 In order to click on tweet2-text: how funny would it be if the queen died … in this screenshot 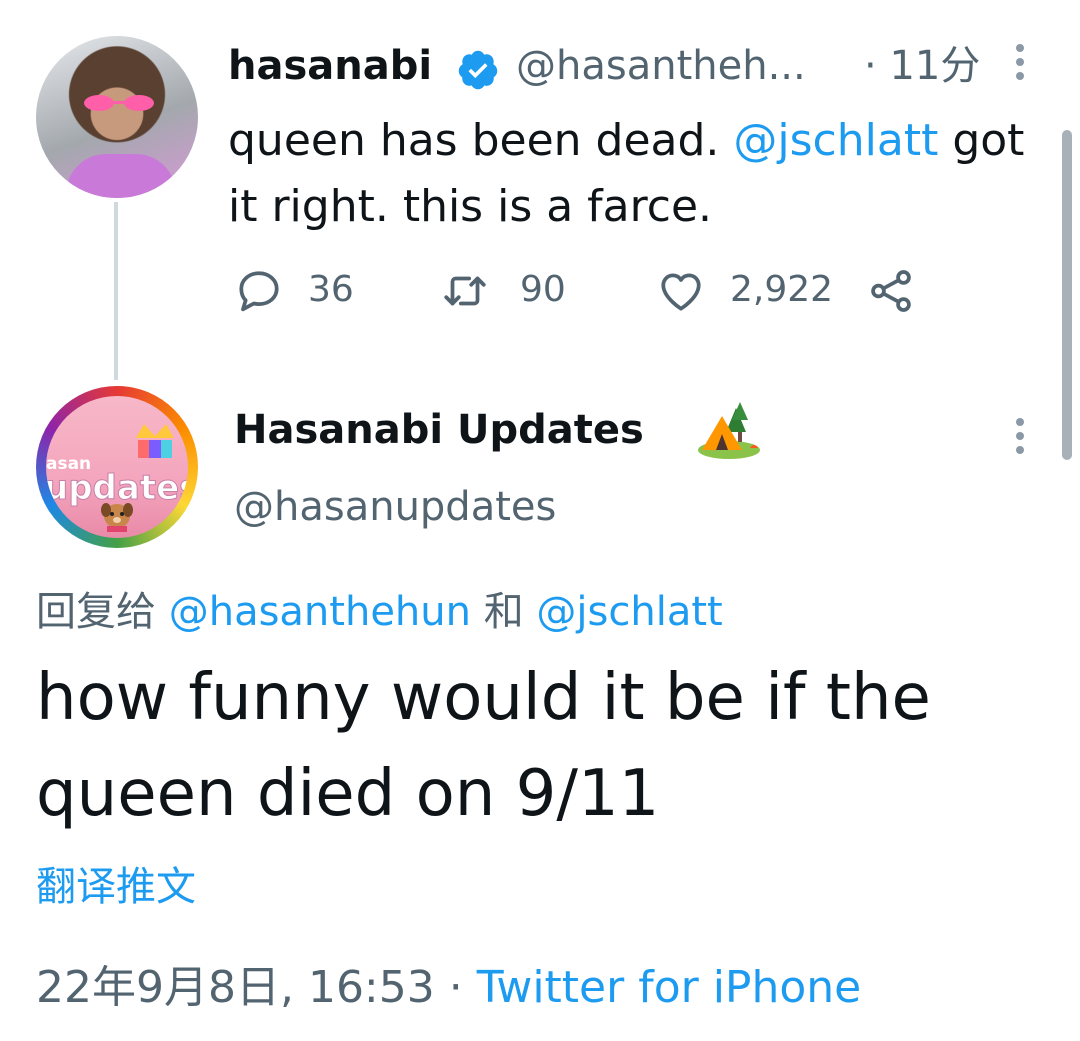, I will do `click(483, 746)`.